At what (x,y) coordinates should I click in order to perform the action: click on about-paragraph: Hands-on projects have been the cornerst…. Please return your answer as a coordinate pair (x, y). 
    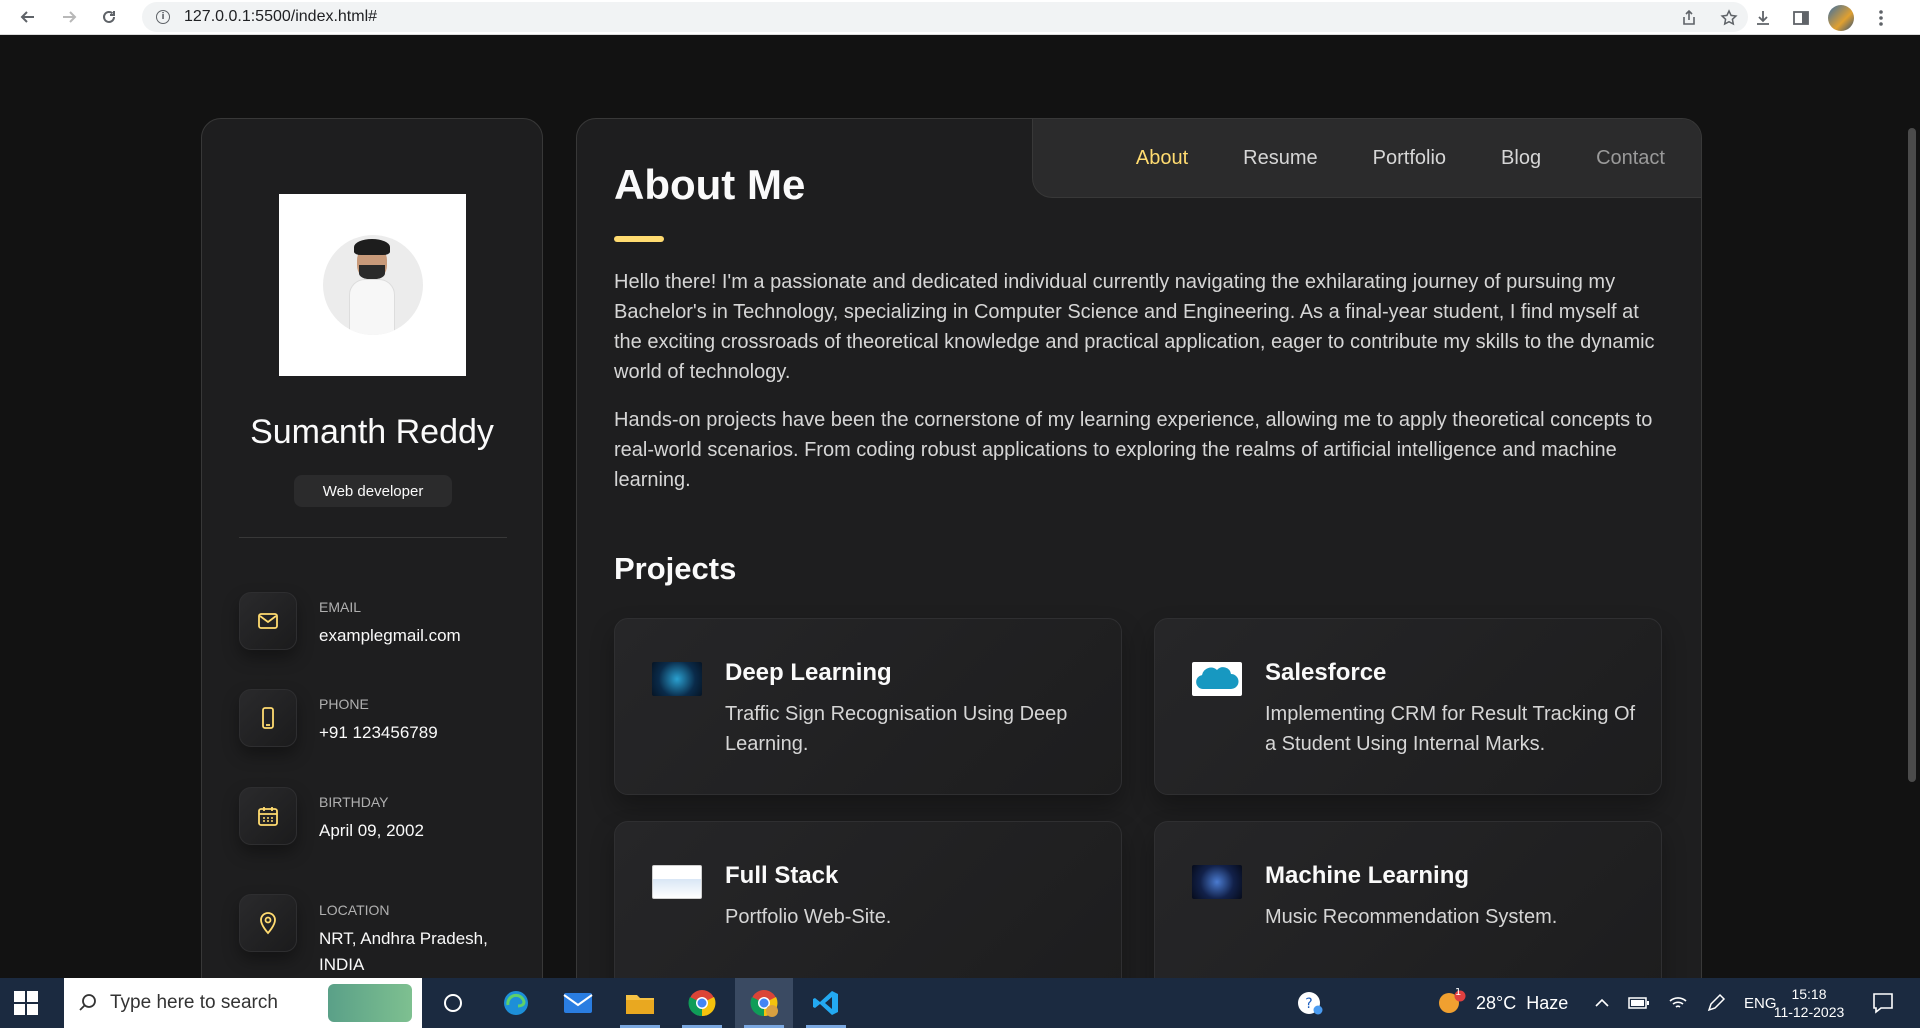
    Looking at the image, I should click on (1133, 450).